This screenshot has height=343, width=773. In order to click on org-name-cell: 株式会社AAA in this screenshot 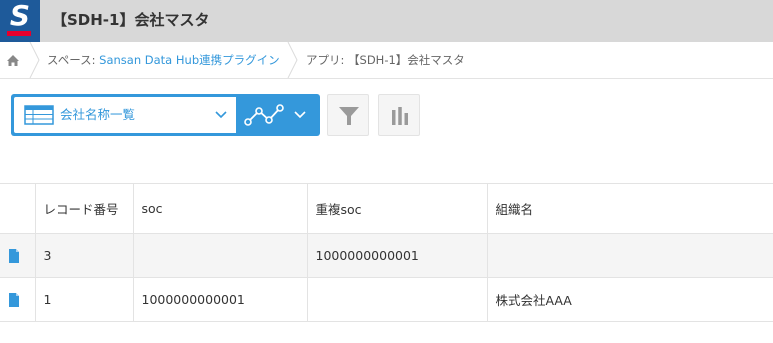, I will do `click(630, 299)`.